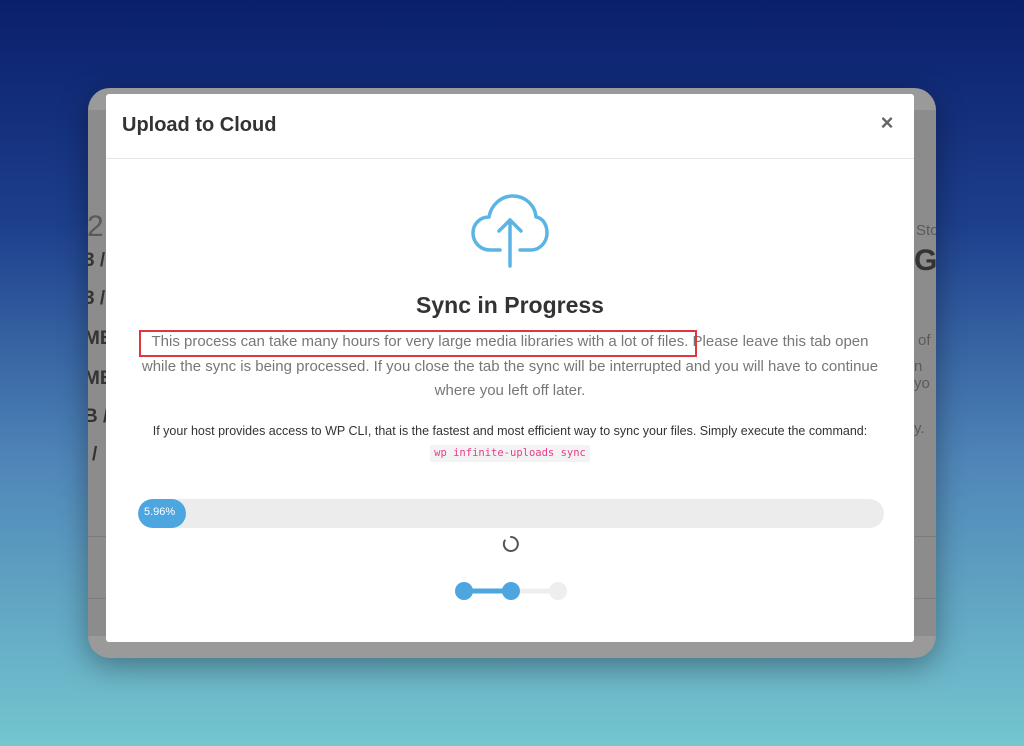 This screenshot has height=746, width=1024. I want to click on step-indicator, so click(511, 591).